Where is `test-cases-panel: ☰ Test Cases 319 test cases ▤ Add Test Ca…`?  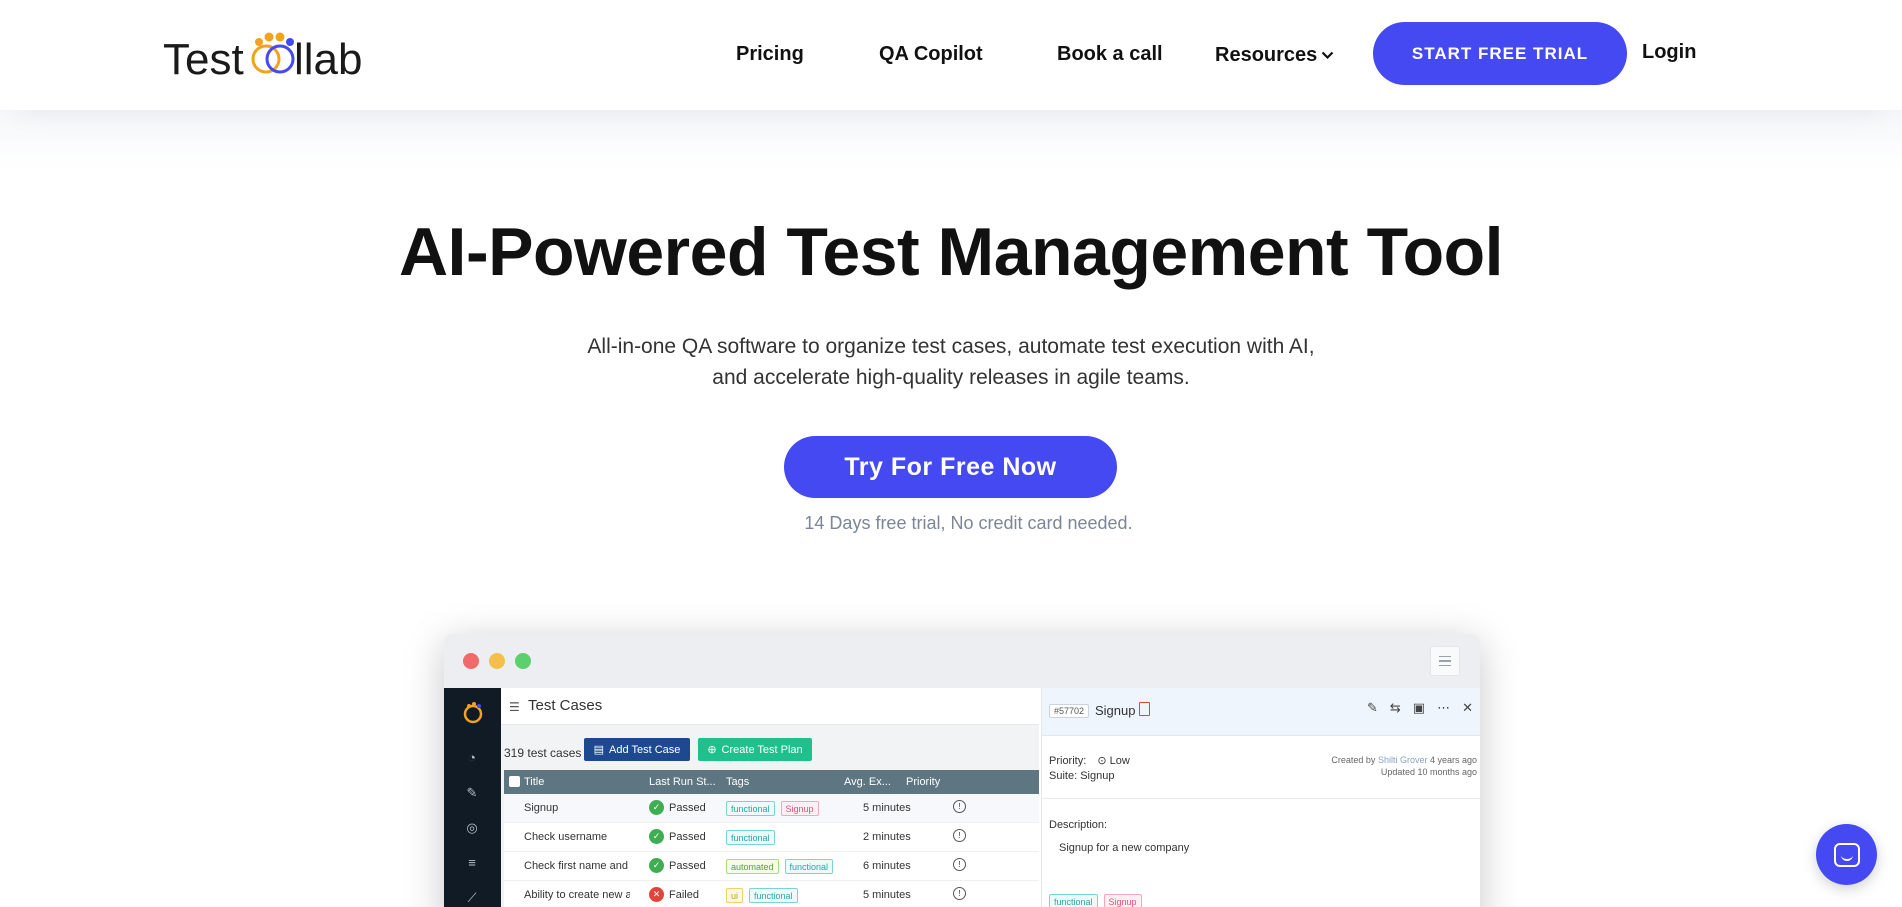 test-cases-panel: ☰ Test Cases 319 test cases ▤ Add Test Ca… is located at coordinates (770, 797).